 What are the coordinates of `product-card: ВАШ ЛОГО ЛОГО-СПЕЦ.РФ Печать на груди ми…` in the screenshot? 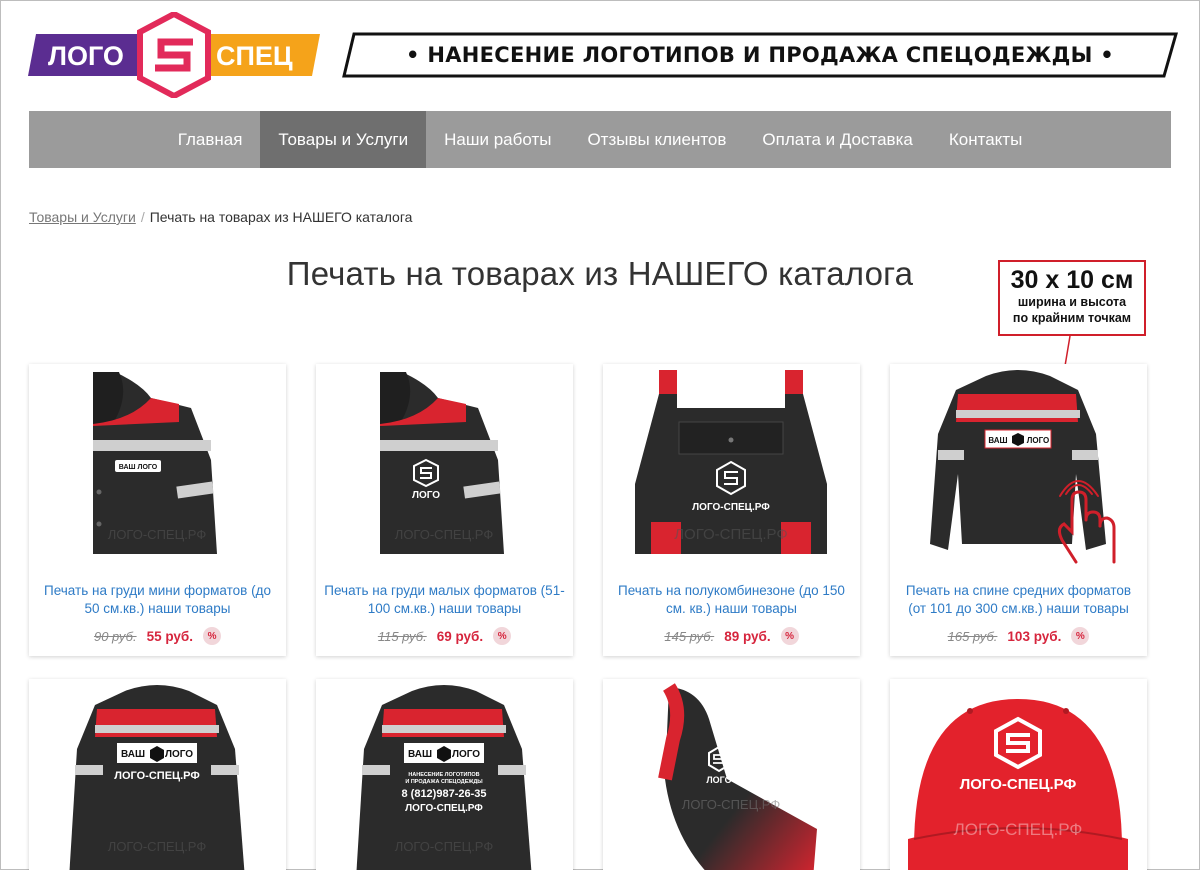 It's located at (157, 510).